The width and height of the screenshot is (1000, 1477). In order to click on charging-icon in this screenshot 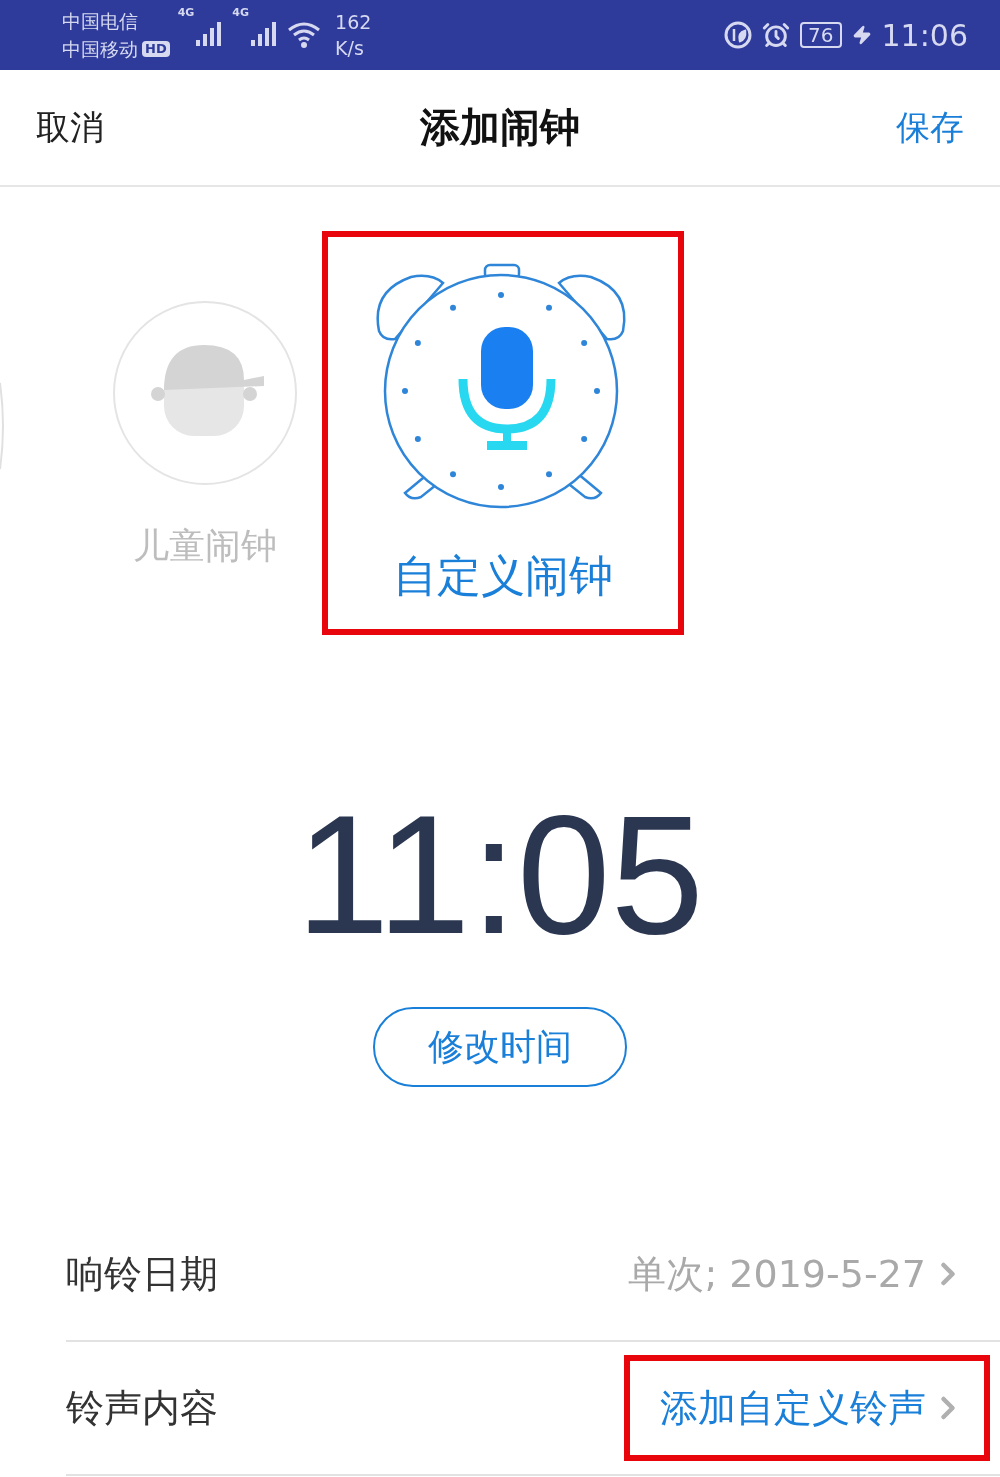, I will do `click(861, 35)`.